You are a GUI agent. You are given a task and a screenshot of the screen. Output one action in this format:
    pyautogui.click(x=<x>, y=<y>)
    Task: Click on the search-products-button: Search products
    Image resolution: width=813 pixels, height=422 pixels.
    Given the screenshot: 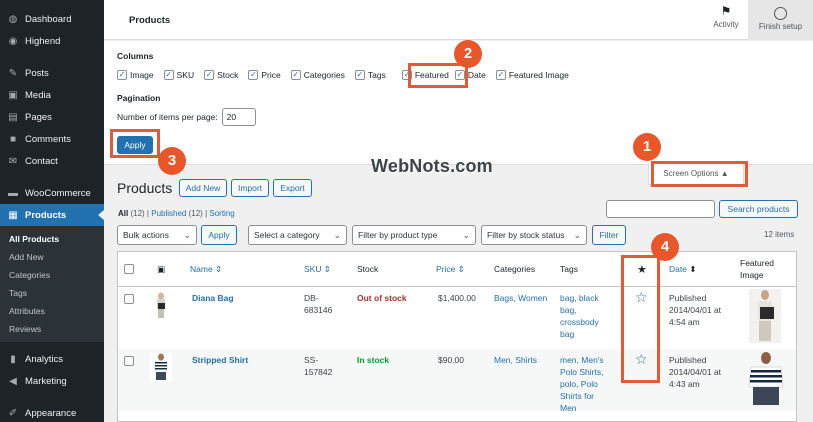 What is the action you would take?
    pyautogui.click(x=758, y=209)
    